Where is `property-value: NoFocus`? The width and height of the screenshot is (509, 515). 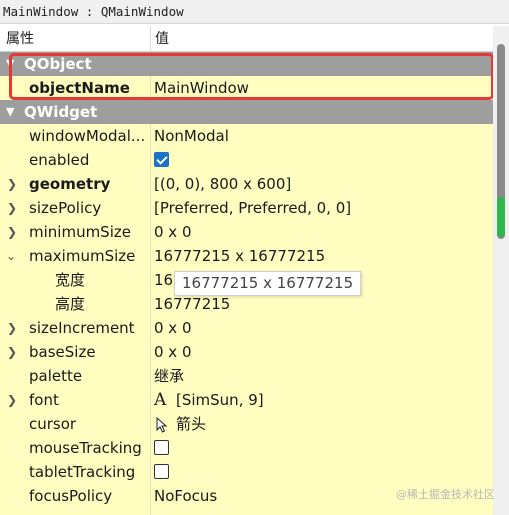 property-value: NoFocus is located at coordinates (185, 496).